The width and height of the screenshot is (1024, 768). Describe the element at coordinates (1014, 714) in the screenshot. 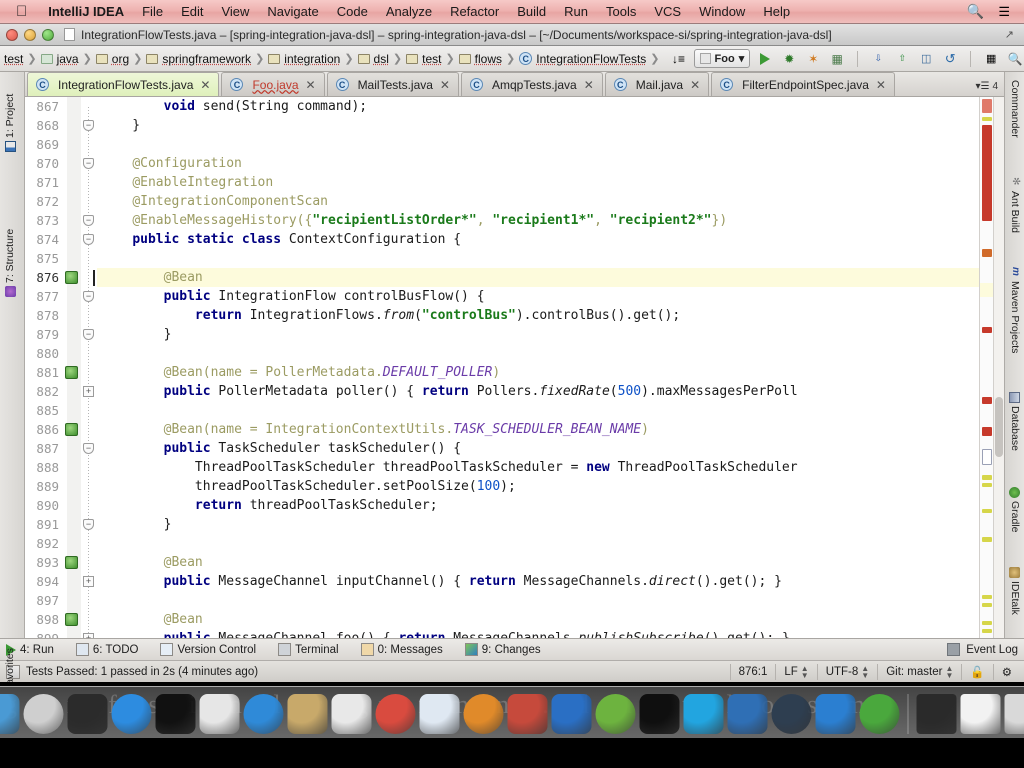

I see `dock-icon-trash` at that location.